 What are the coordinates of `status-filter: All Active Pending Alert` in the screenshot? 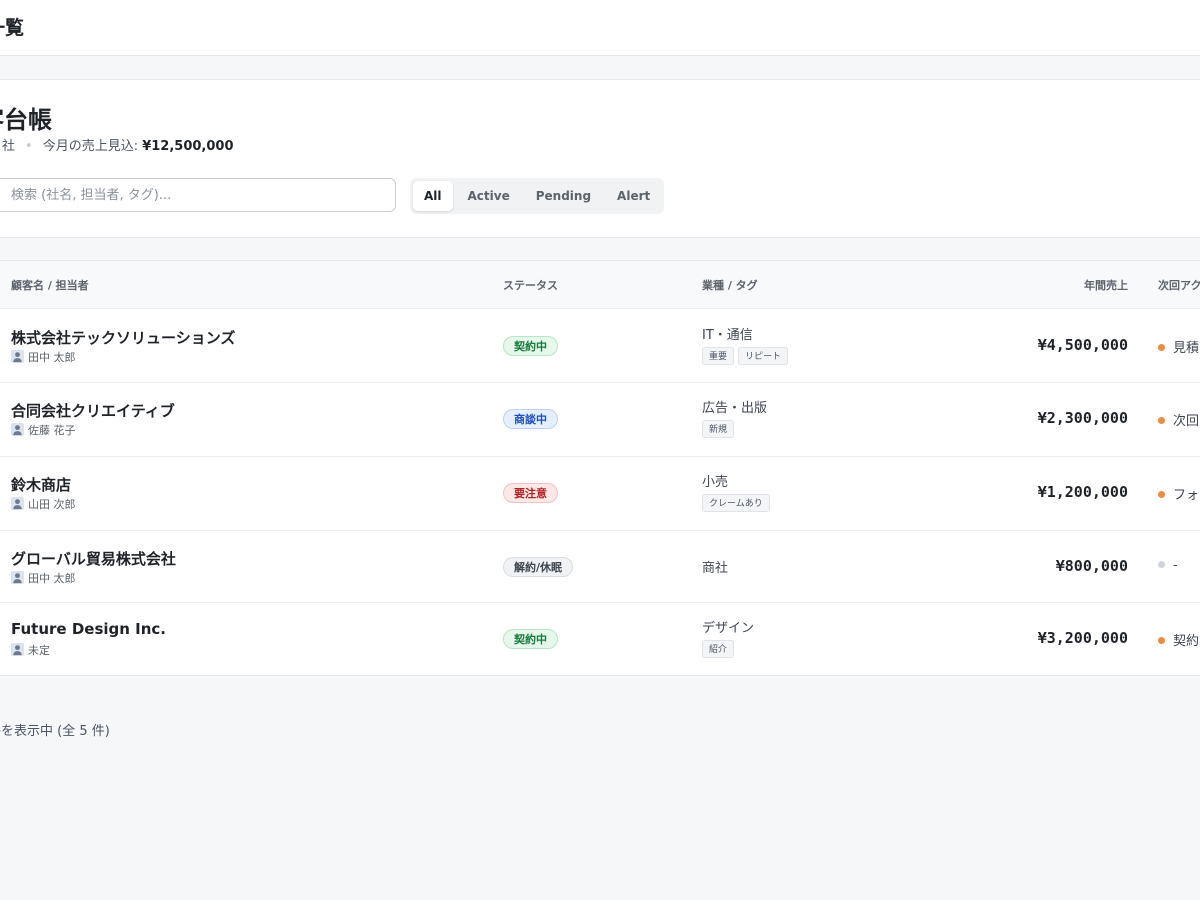 It's located at (537, 196).